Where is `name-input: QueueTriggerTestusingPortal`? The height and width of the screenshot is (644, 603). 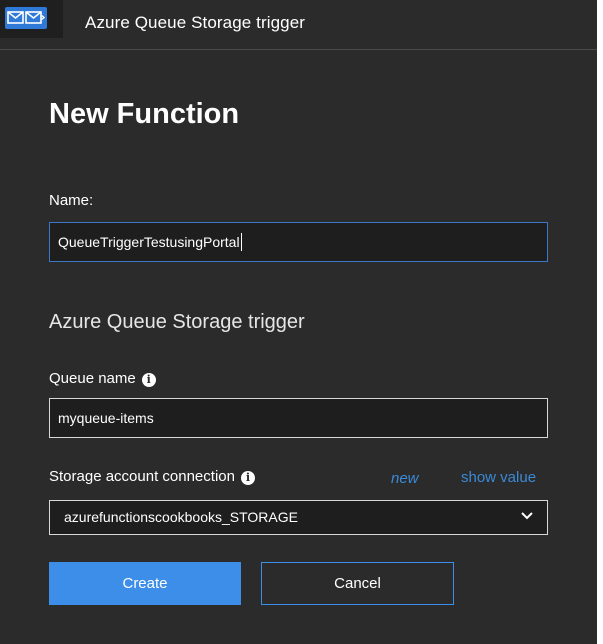 name-input: QueueTriggerTestusingPortal is located at coordinates (298, 242).